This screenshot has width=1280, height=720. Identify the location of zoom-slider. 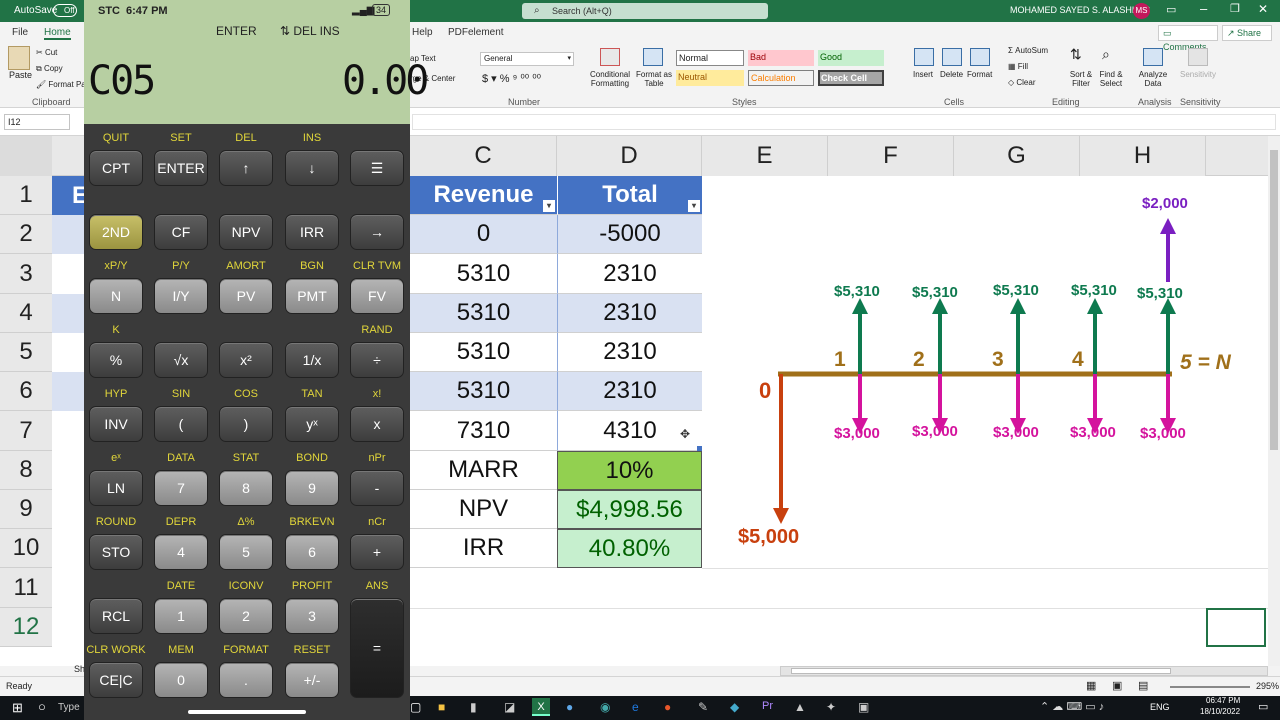
(1210, 687).